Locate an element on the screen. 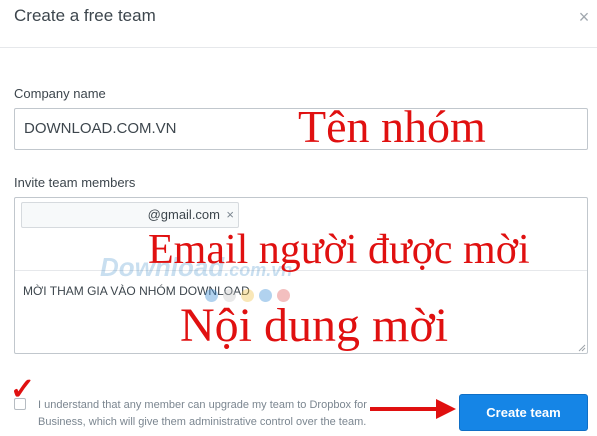 The width and height of the screenshot is (597, 436). chip-remove-icon: × is located at coordinates (230, 215).